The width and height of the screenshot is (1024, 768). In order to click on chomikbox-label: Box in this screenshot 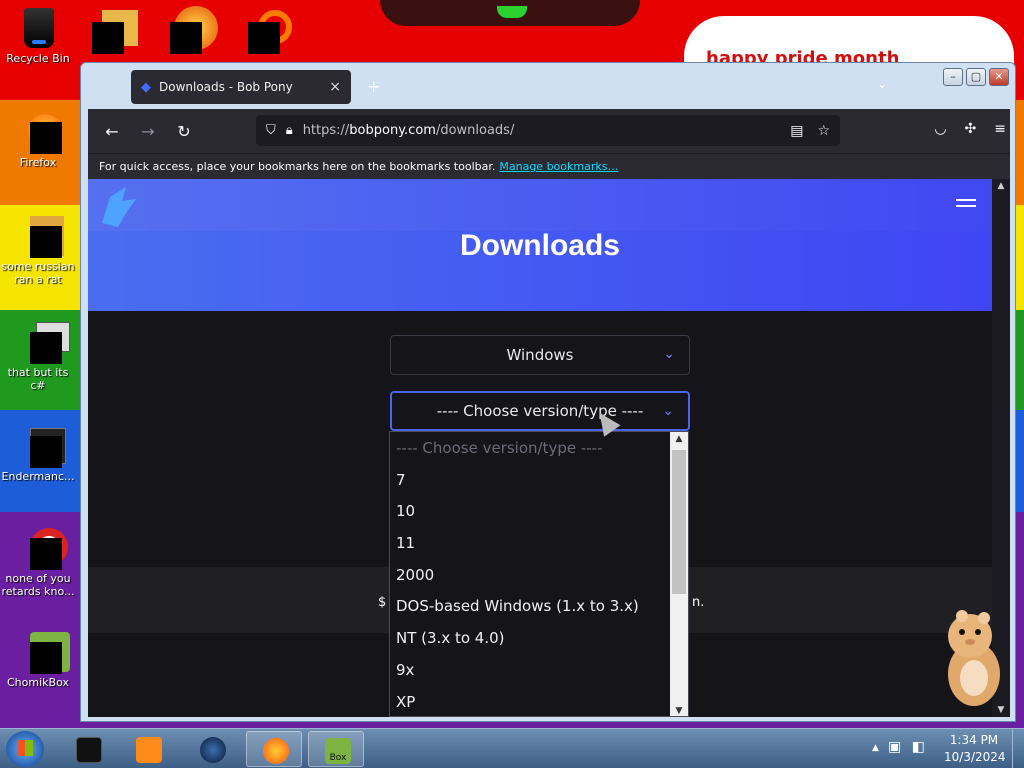, I will do `click(338, 758)`.